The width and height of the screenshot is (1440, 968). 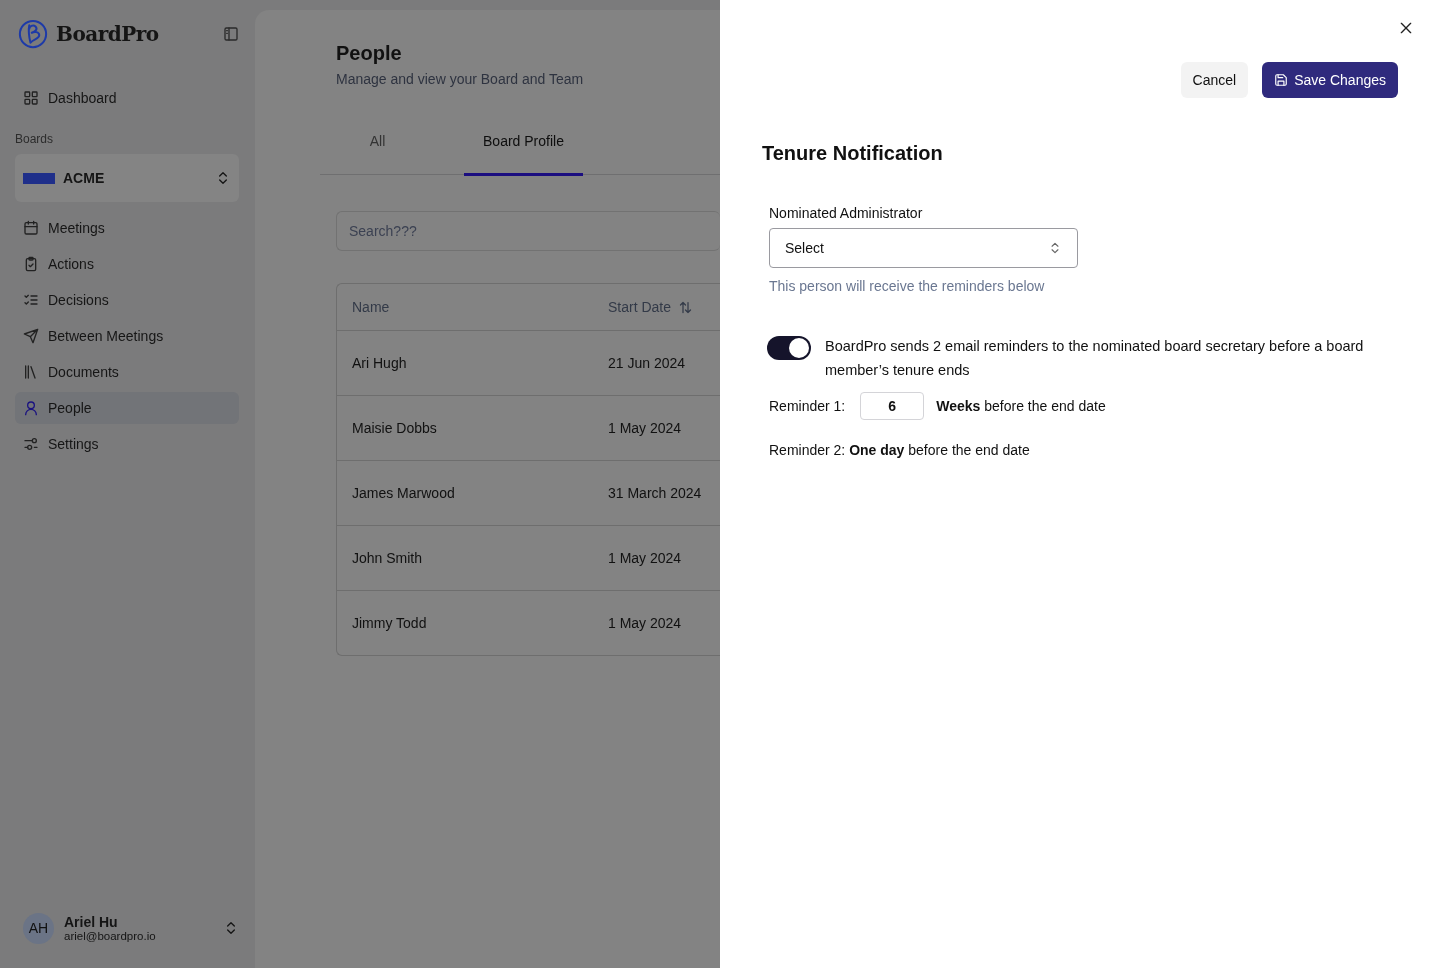 What do you see at coordinates (403, 493) in the screenshot?
I see `table-cell-text: James Marwood` at bounding box center [403, 493].